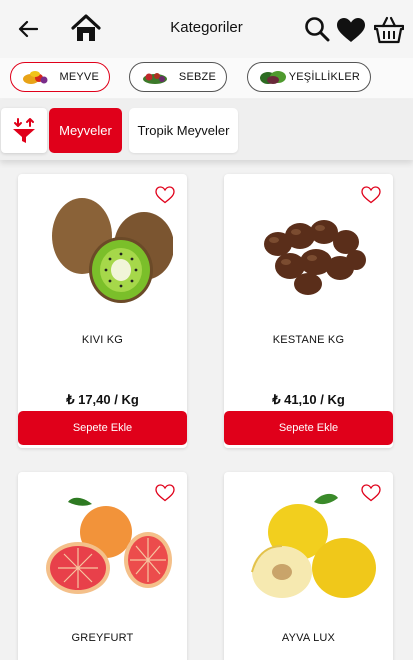 The image size is (413, 660). Describe the element at coordinates (102, 340) in the screenshot. I see `product-name: KIVI KG` at that location.